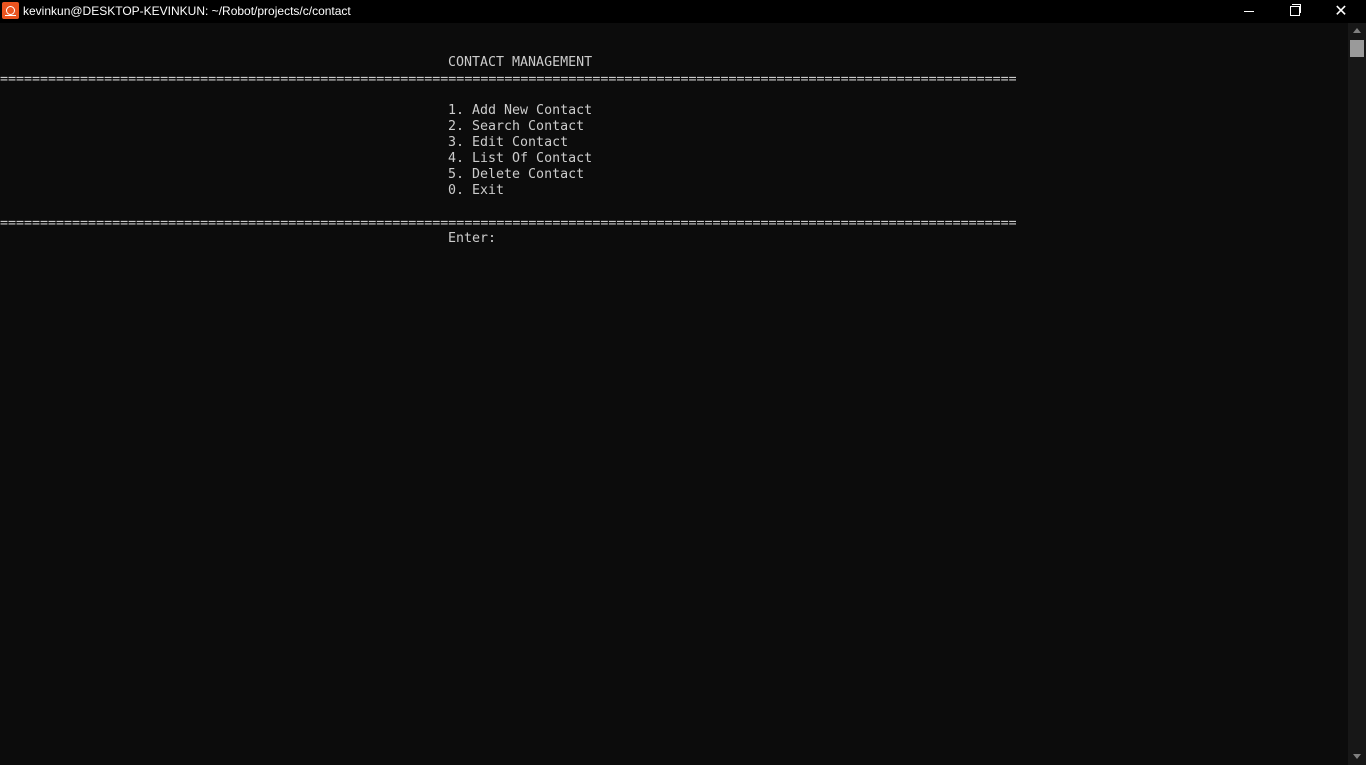 The width and height of the screenshot is (1366, 765). Describe the element at coordinates (1357, 30) in the screenshot. I see `scroll-up-arrow-icon` at that location.